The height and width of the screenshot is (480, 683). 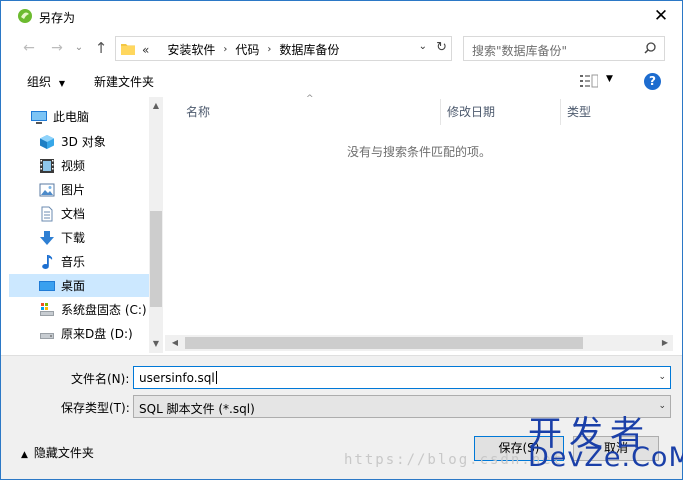 I want to click on breadcrumb-item: 数据库备份, so click(x=309, y=49).